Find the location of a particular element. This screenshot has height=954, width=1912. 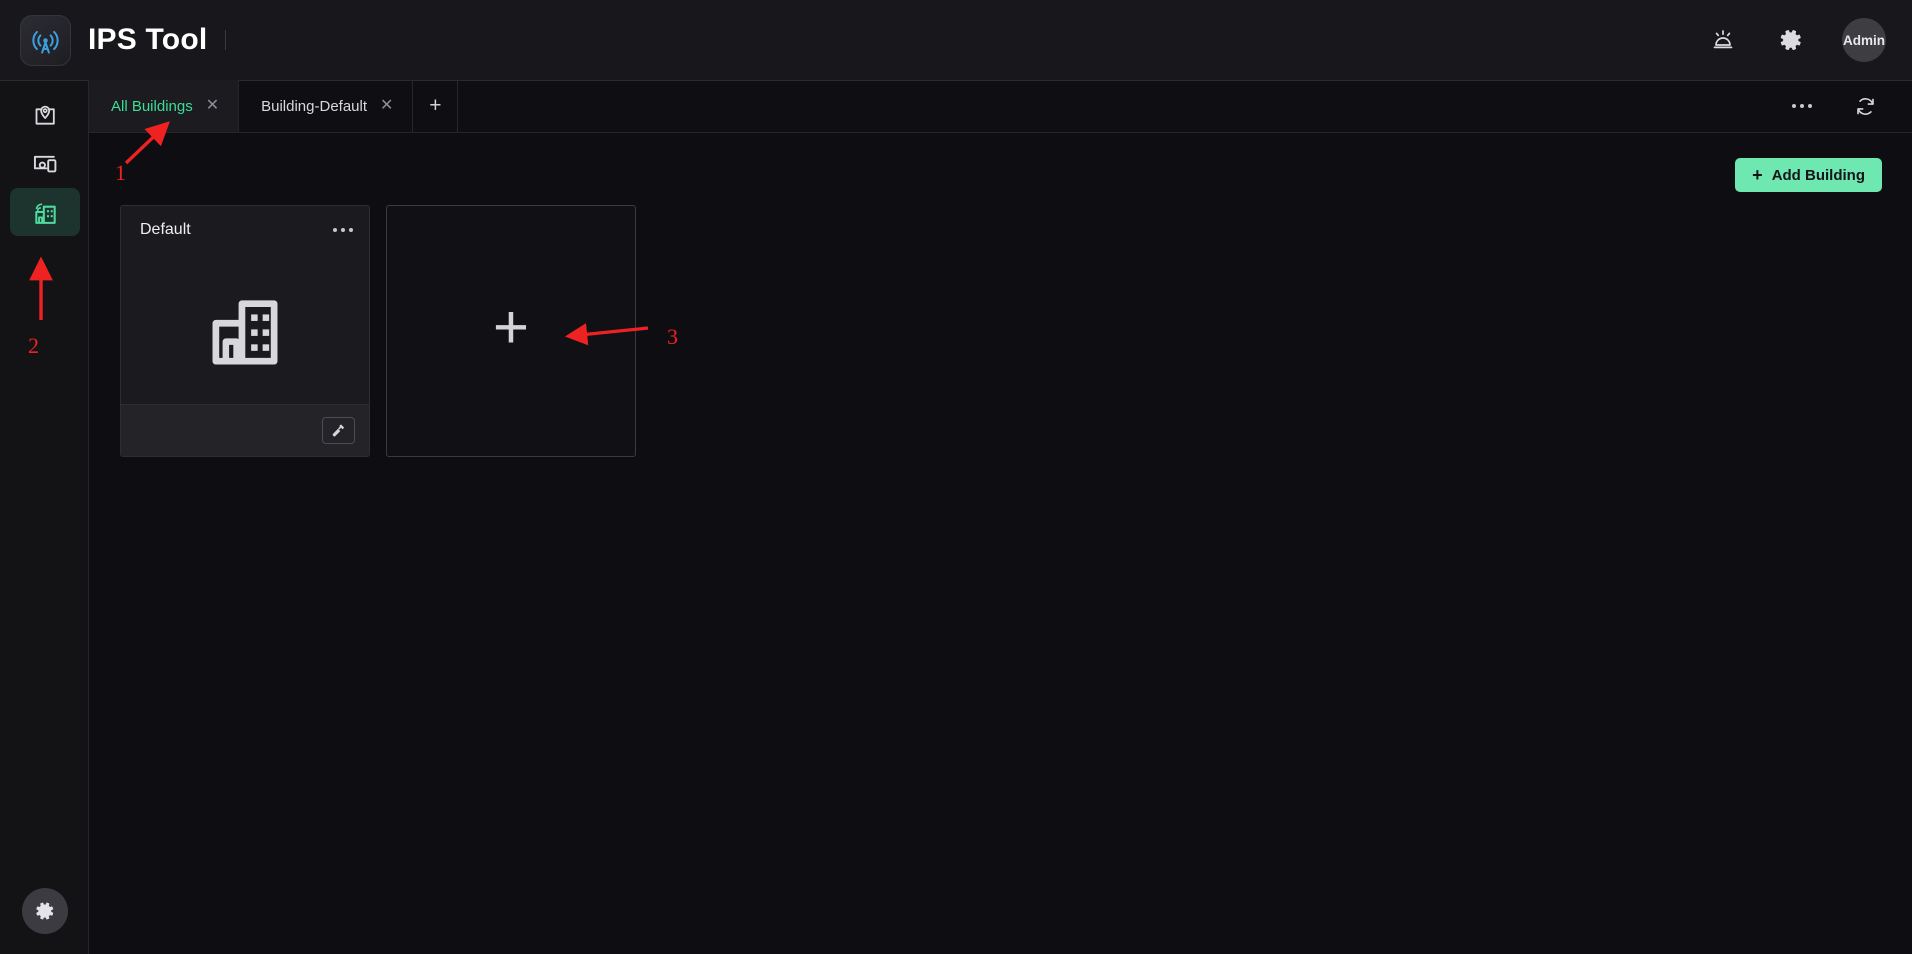

building-card-grid: Default + is located at coordinates (378, 331).